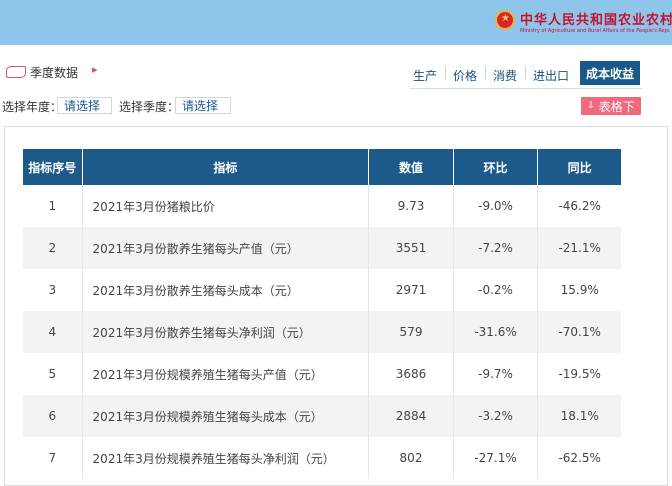 The height and width of the screenshot is (486, 672). Describe the element at coordinates (226, 167) in the screenshot. I see `header-indicator: 指标` at that location.